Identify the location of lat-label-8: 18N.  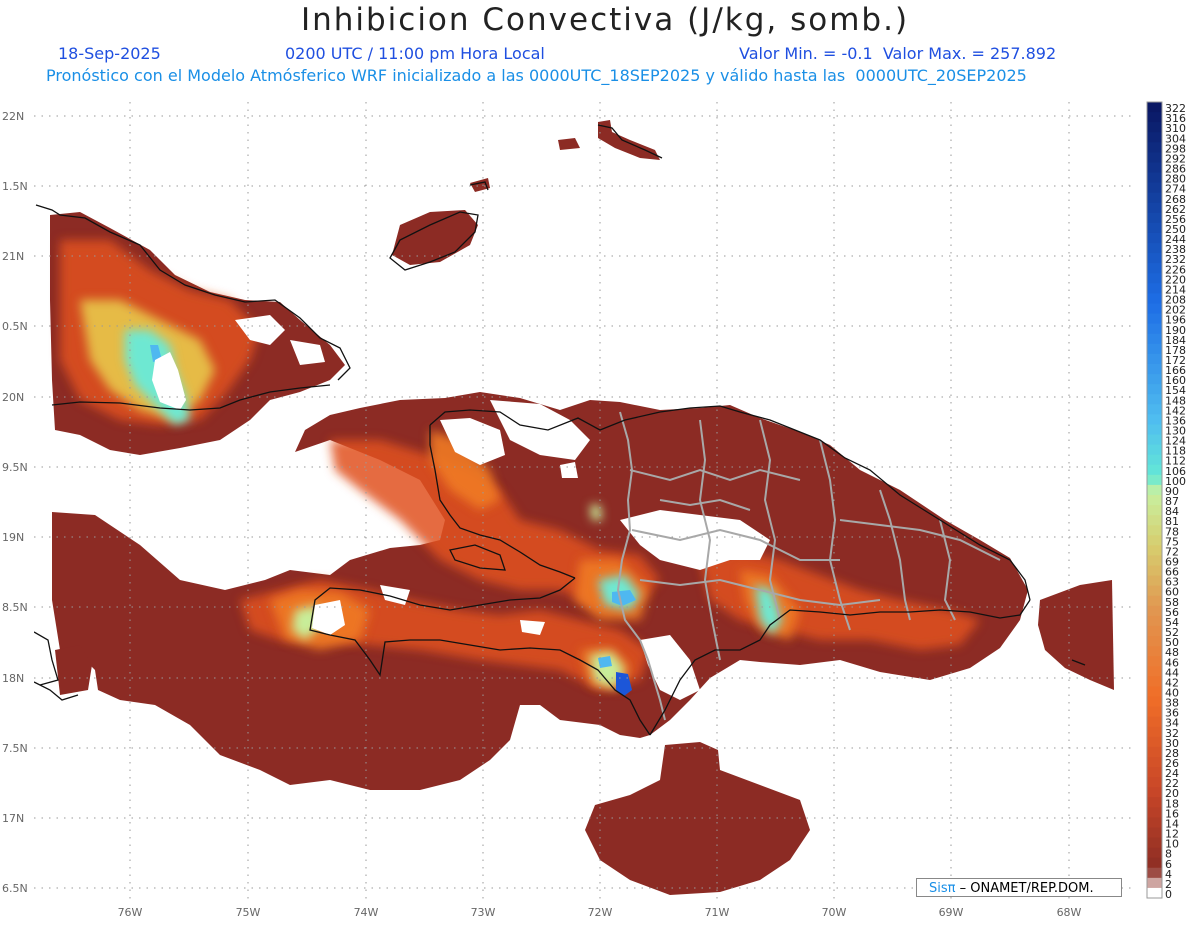
(13, 678).